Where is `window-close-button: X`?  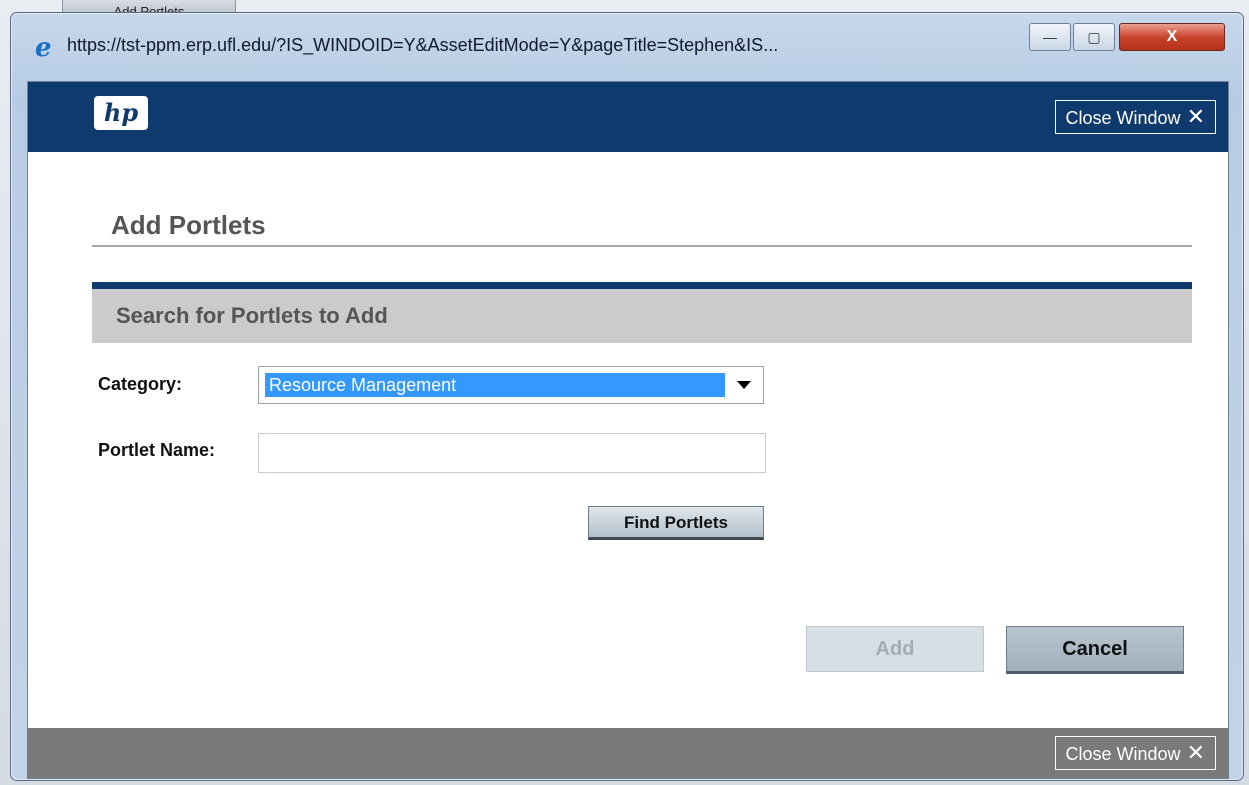
window-close-button: X is located at coordinates (1172, 37).